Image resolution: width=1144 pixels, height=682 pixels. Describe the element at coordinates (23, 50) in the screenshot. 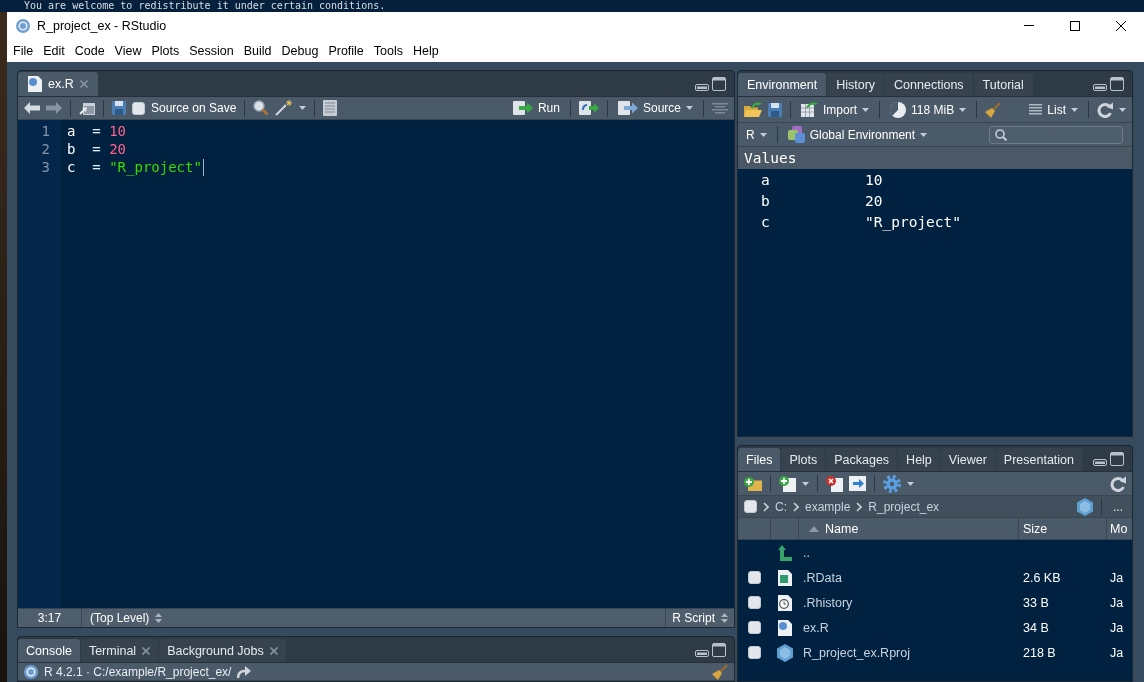

I see `menu-item: File` at that location.